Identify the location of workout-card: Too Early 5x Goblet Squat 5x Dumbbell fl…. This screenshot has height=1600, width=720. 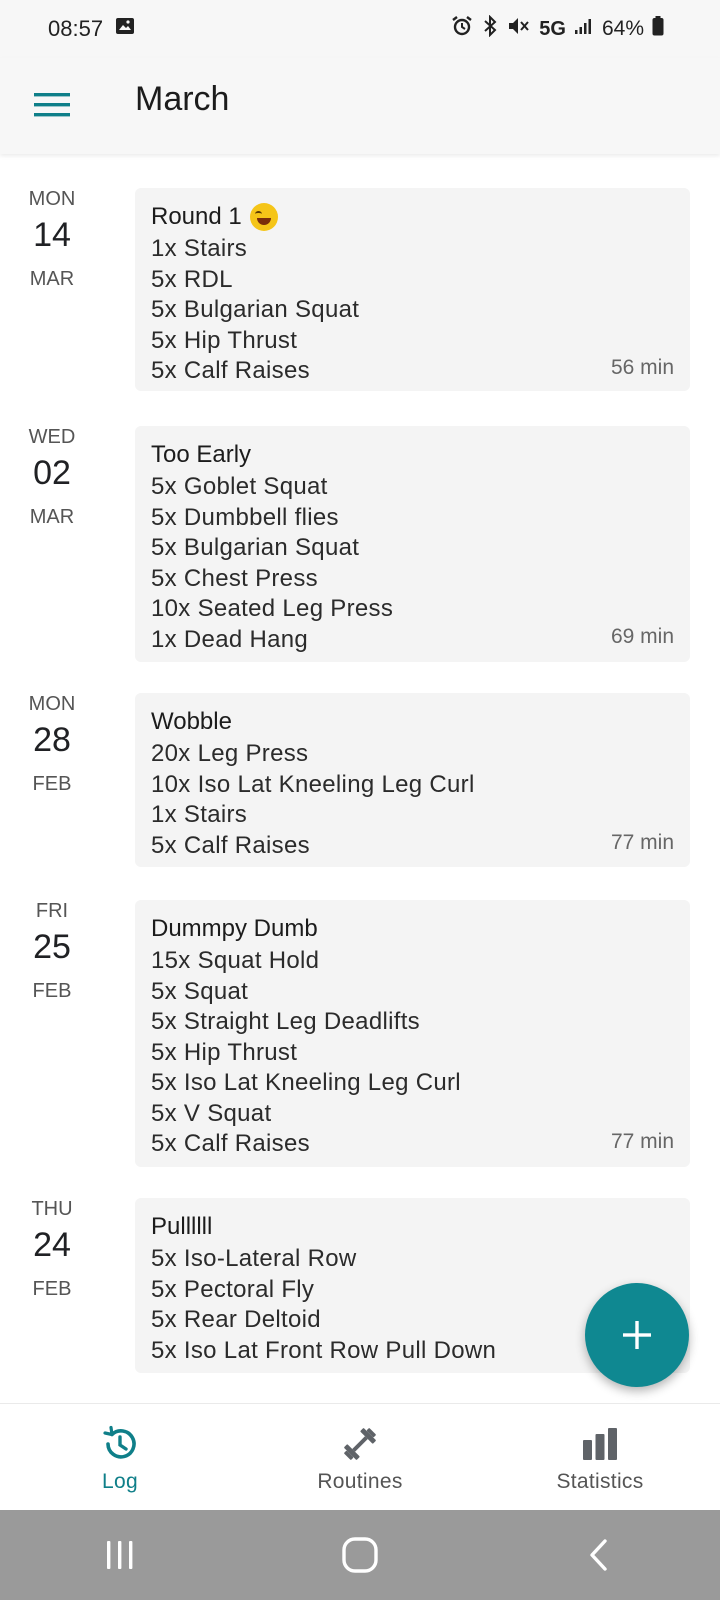
(412, 544).